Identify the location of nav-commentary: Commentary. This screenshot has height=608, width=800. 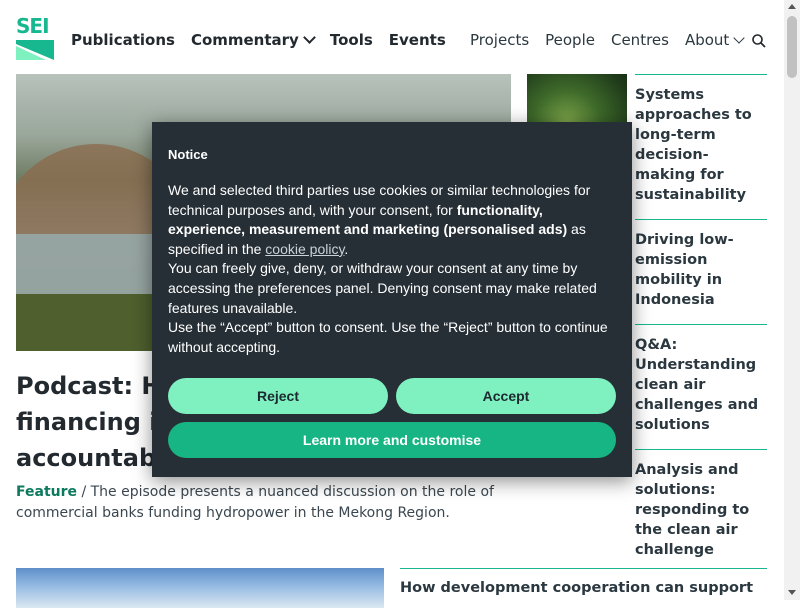
(253, 40).